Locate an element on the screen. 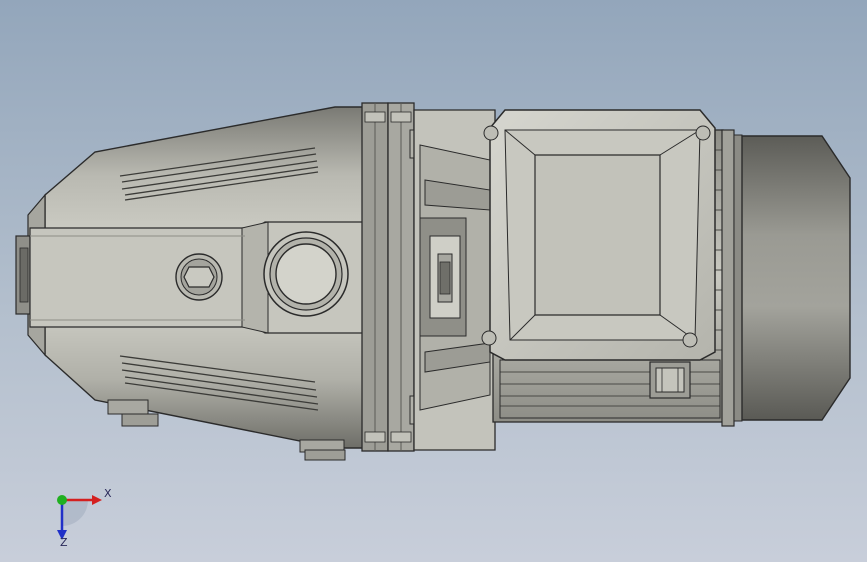  x-axis-label: X is located at coordinates (108, 493).